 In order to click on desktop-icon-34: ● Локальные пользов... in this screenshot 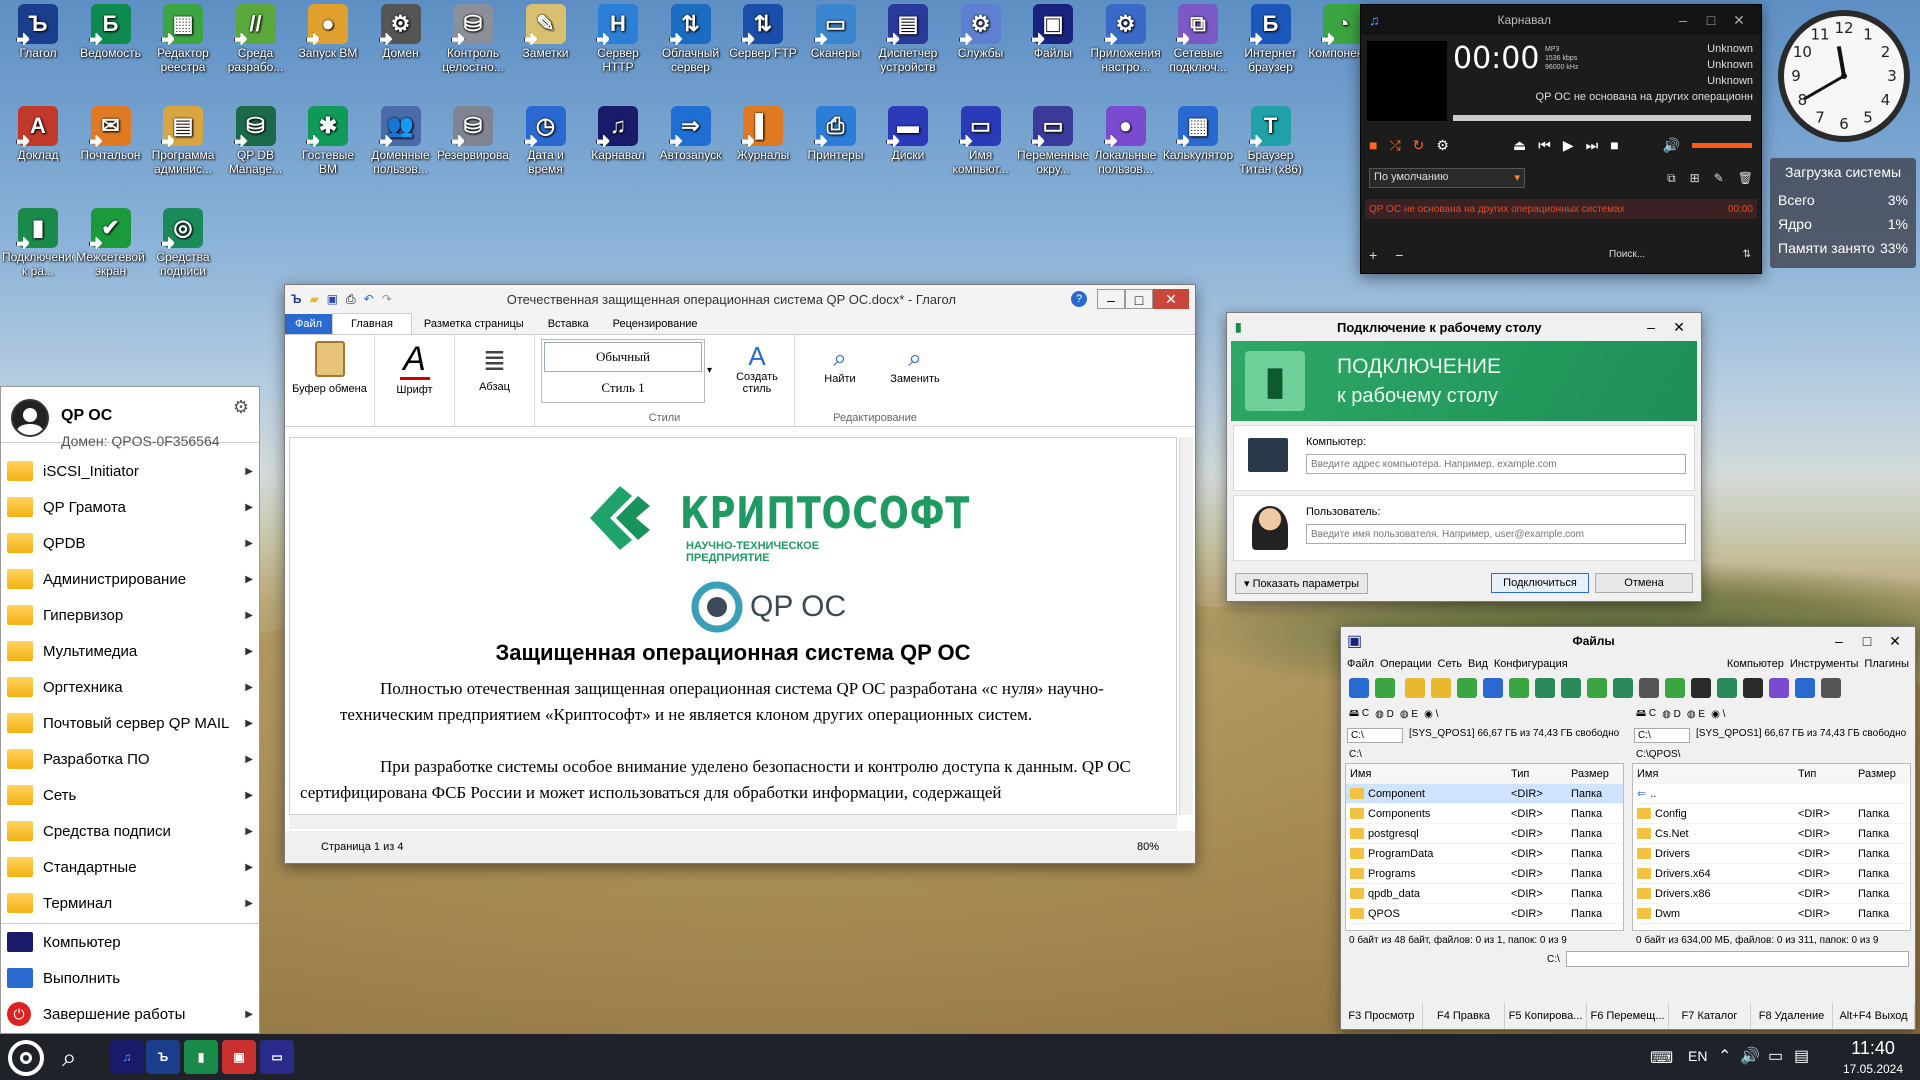, I will do `click(1126, 141)`.